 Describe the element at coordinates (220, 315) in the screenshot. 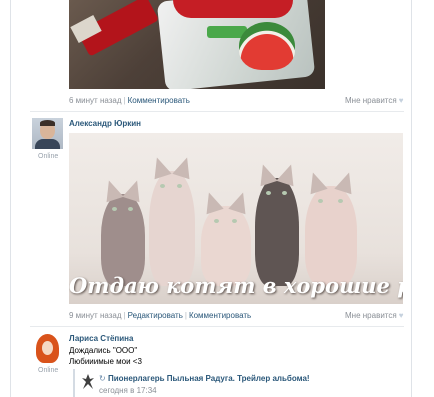

I see `post2-comment-link: Комментировать` at that location.